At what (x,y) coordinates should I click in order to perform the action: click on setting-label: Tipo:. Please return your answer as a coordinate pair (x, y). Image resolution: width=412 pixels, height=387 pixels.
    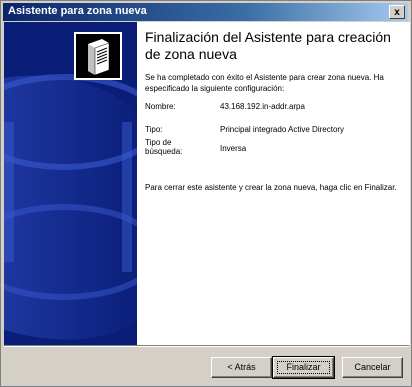
    Looking at the image, I should click on (154, 129).